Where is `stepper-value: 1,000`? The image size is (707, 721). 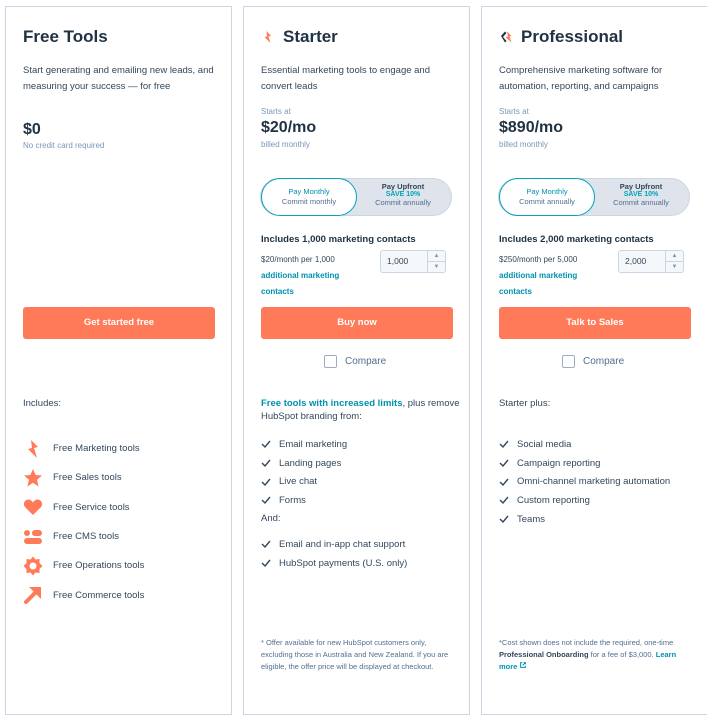 stepper-value: 1,000 is located at coordinates (398, 261).